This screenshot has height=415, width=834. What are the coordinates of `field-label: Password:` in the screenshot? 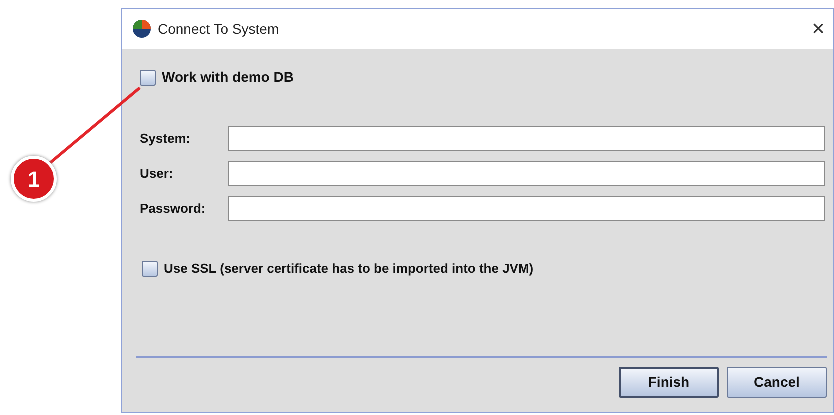 It's located at (173, 209).